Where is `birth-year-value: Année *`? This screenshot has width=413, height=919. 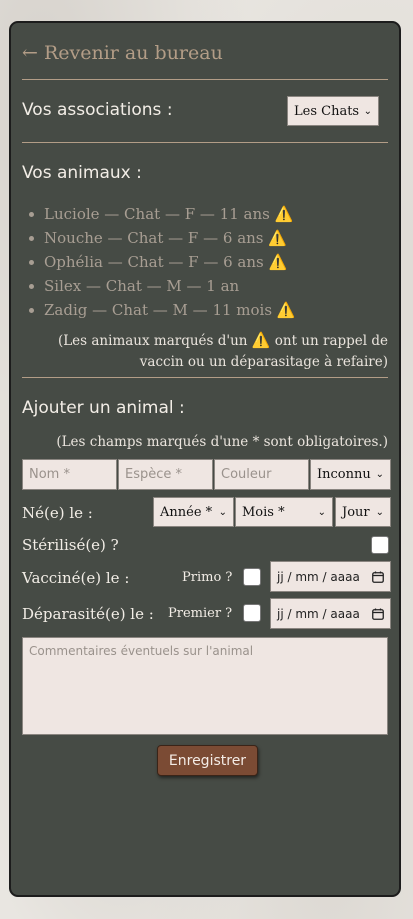 birth-year-value: Année * is located at coordinates (186, 512).